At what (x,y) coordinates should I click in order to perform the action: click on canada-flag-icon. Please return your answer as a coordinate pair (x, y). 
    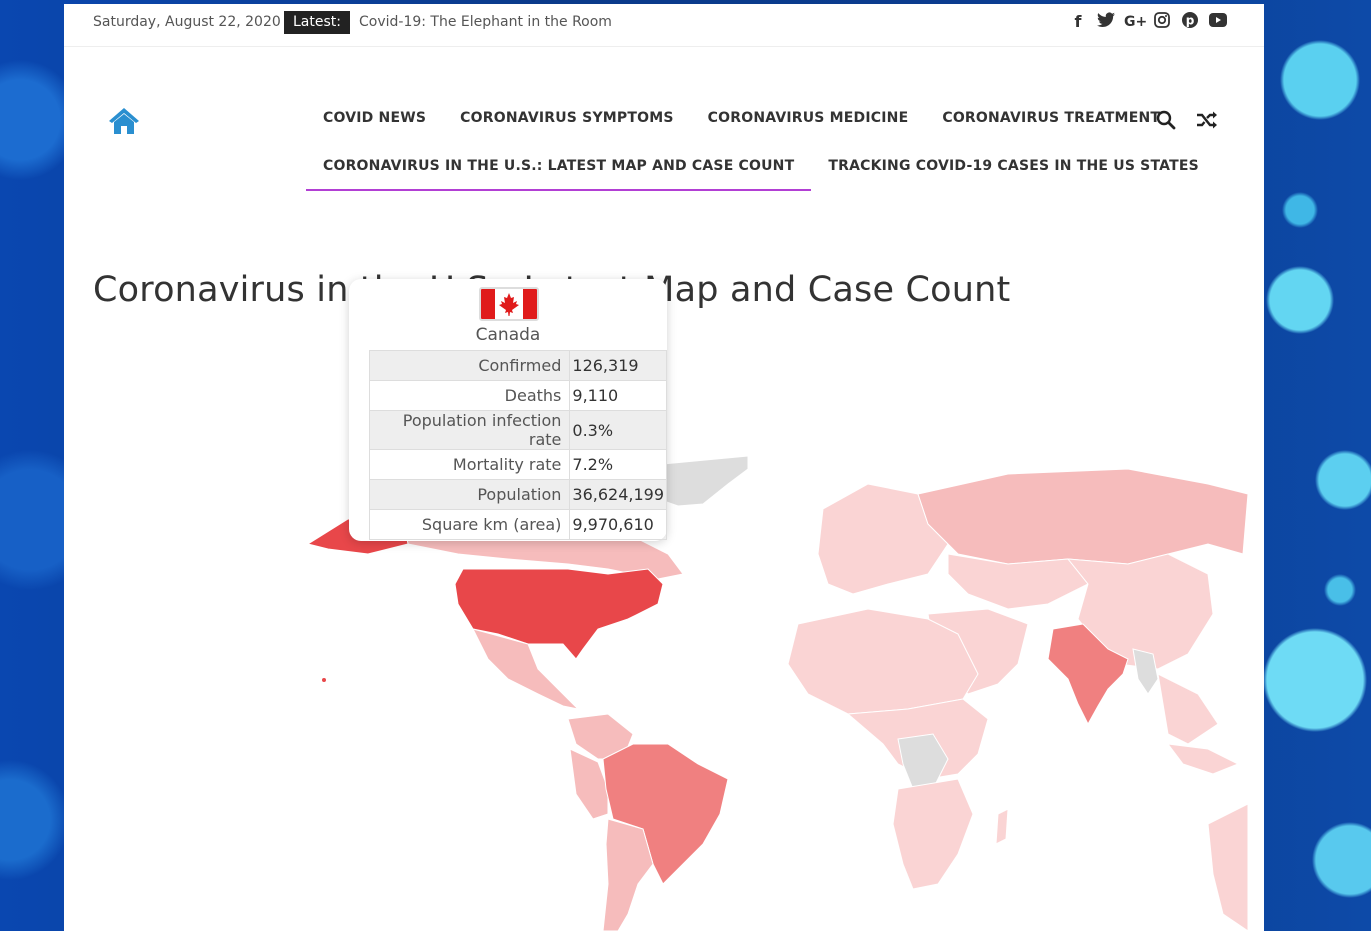
    Looking at the image, I should click on (509, 304).